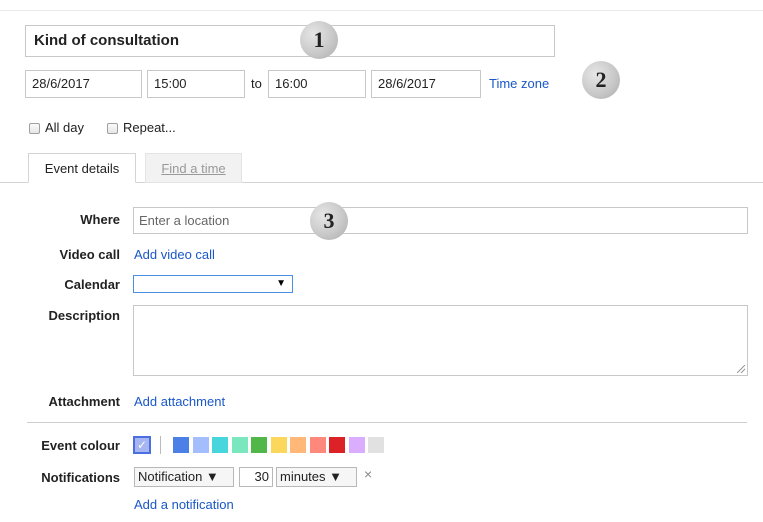 Image resolution: width=763 pixels, height=522 pixels. What do you see at coordinates (92, 284) in the screenshot?
I see `calendar-label: Calendar` at bounding box center [92, 284].